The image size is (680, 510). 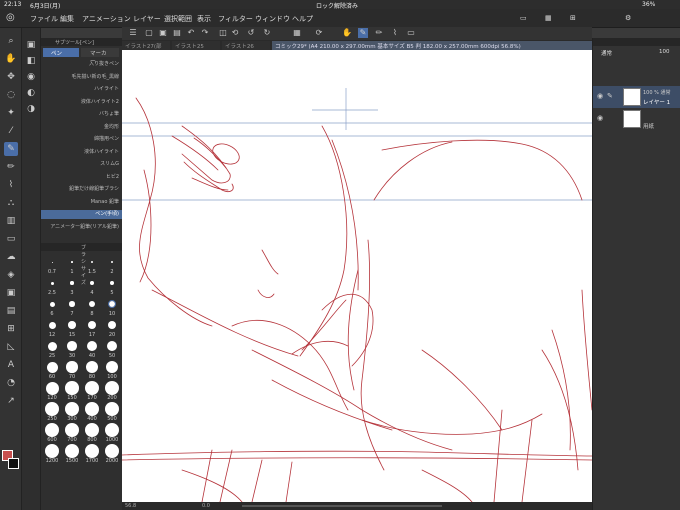 What do you see at coordinates (235, 19) in the screenshot?
I see `menu-filter: フィルター` at bounding box center [235, 19].